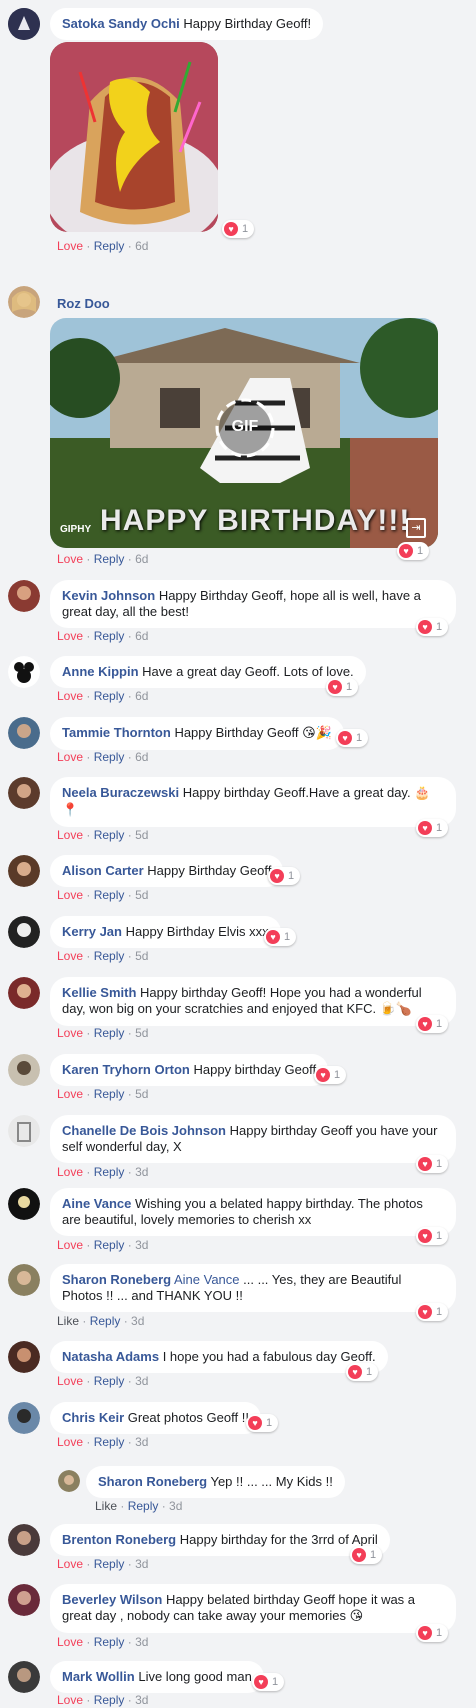 The height and width of the screenshot is (1708, 476). I want to click on expand-icon: ⇥, so click(416, 528).